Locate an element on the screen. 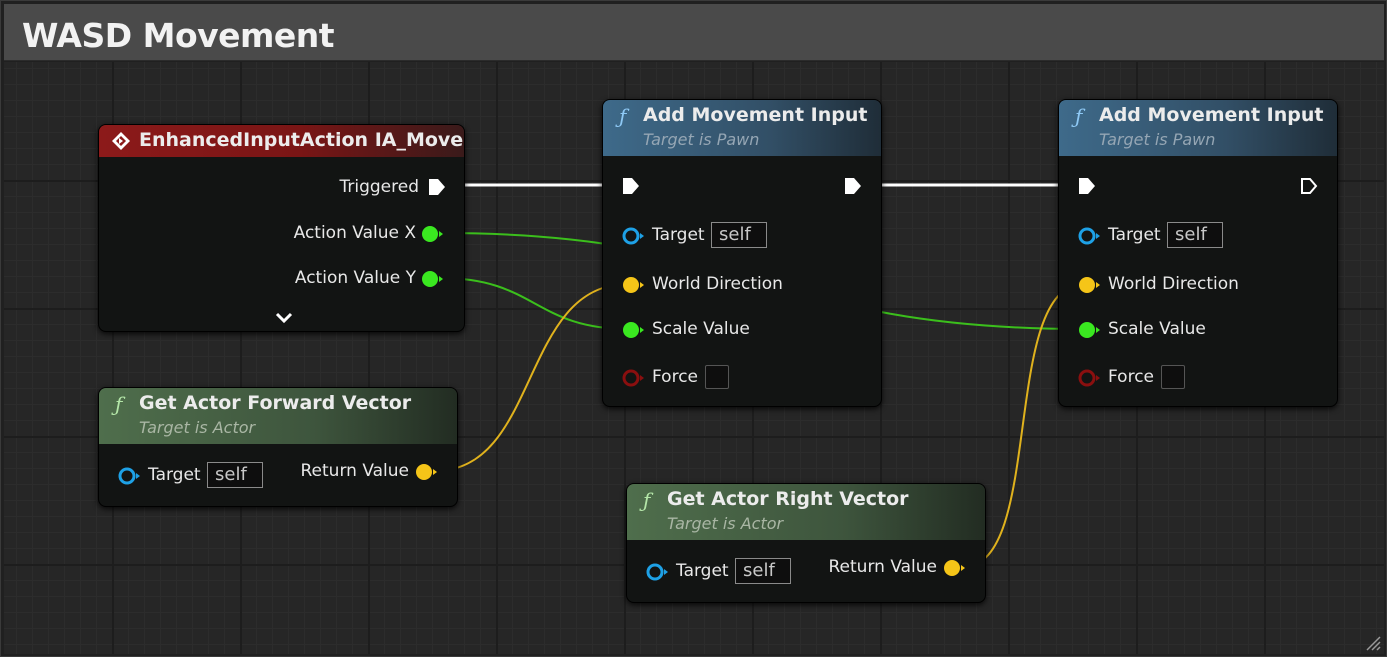 The image size is (1387, 657). comment-box-header: WASD Movement is located at coordinates (694, 32).